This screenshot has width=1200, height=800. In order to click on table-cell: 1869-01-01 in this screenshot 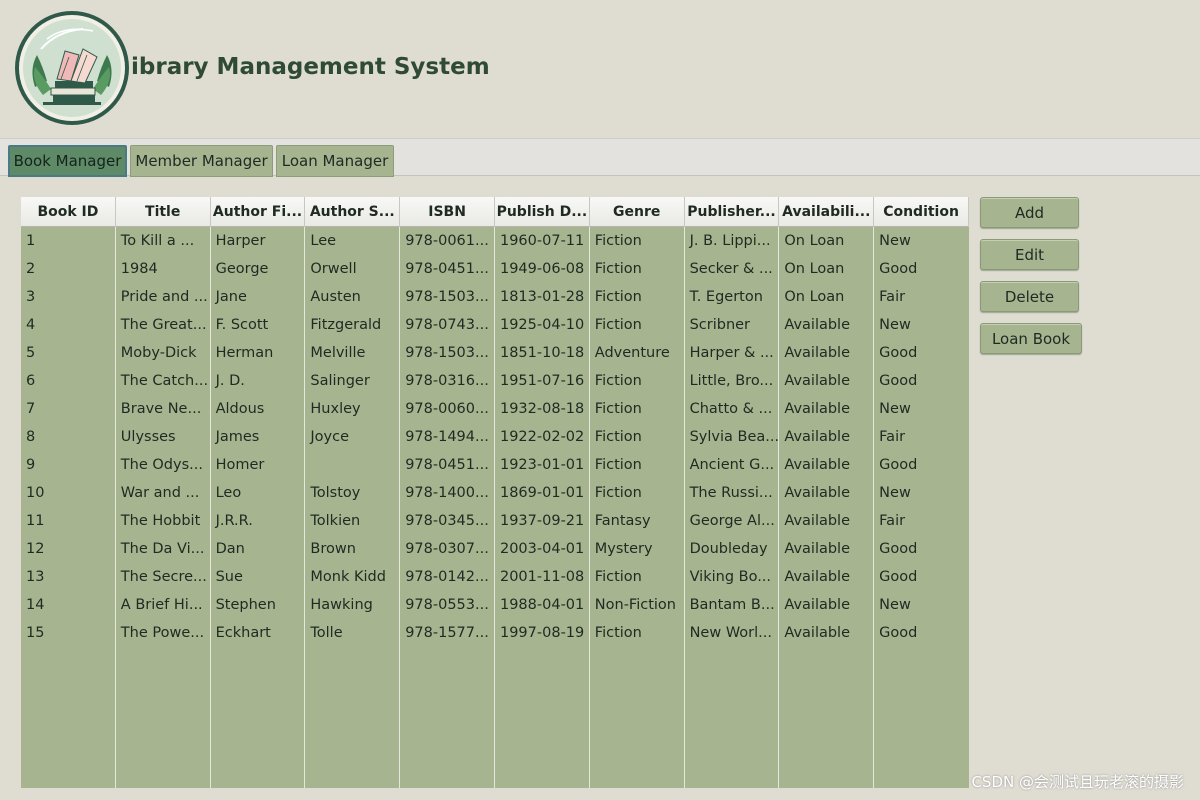, I will do `click(542, 493)`.